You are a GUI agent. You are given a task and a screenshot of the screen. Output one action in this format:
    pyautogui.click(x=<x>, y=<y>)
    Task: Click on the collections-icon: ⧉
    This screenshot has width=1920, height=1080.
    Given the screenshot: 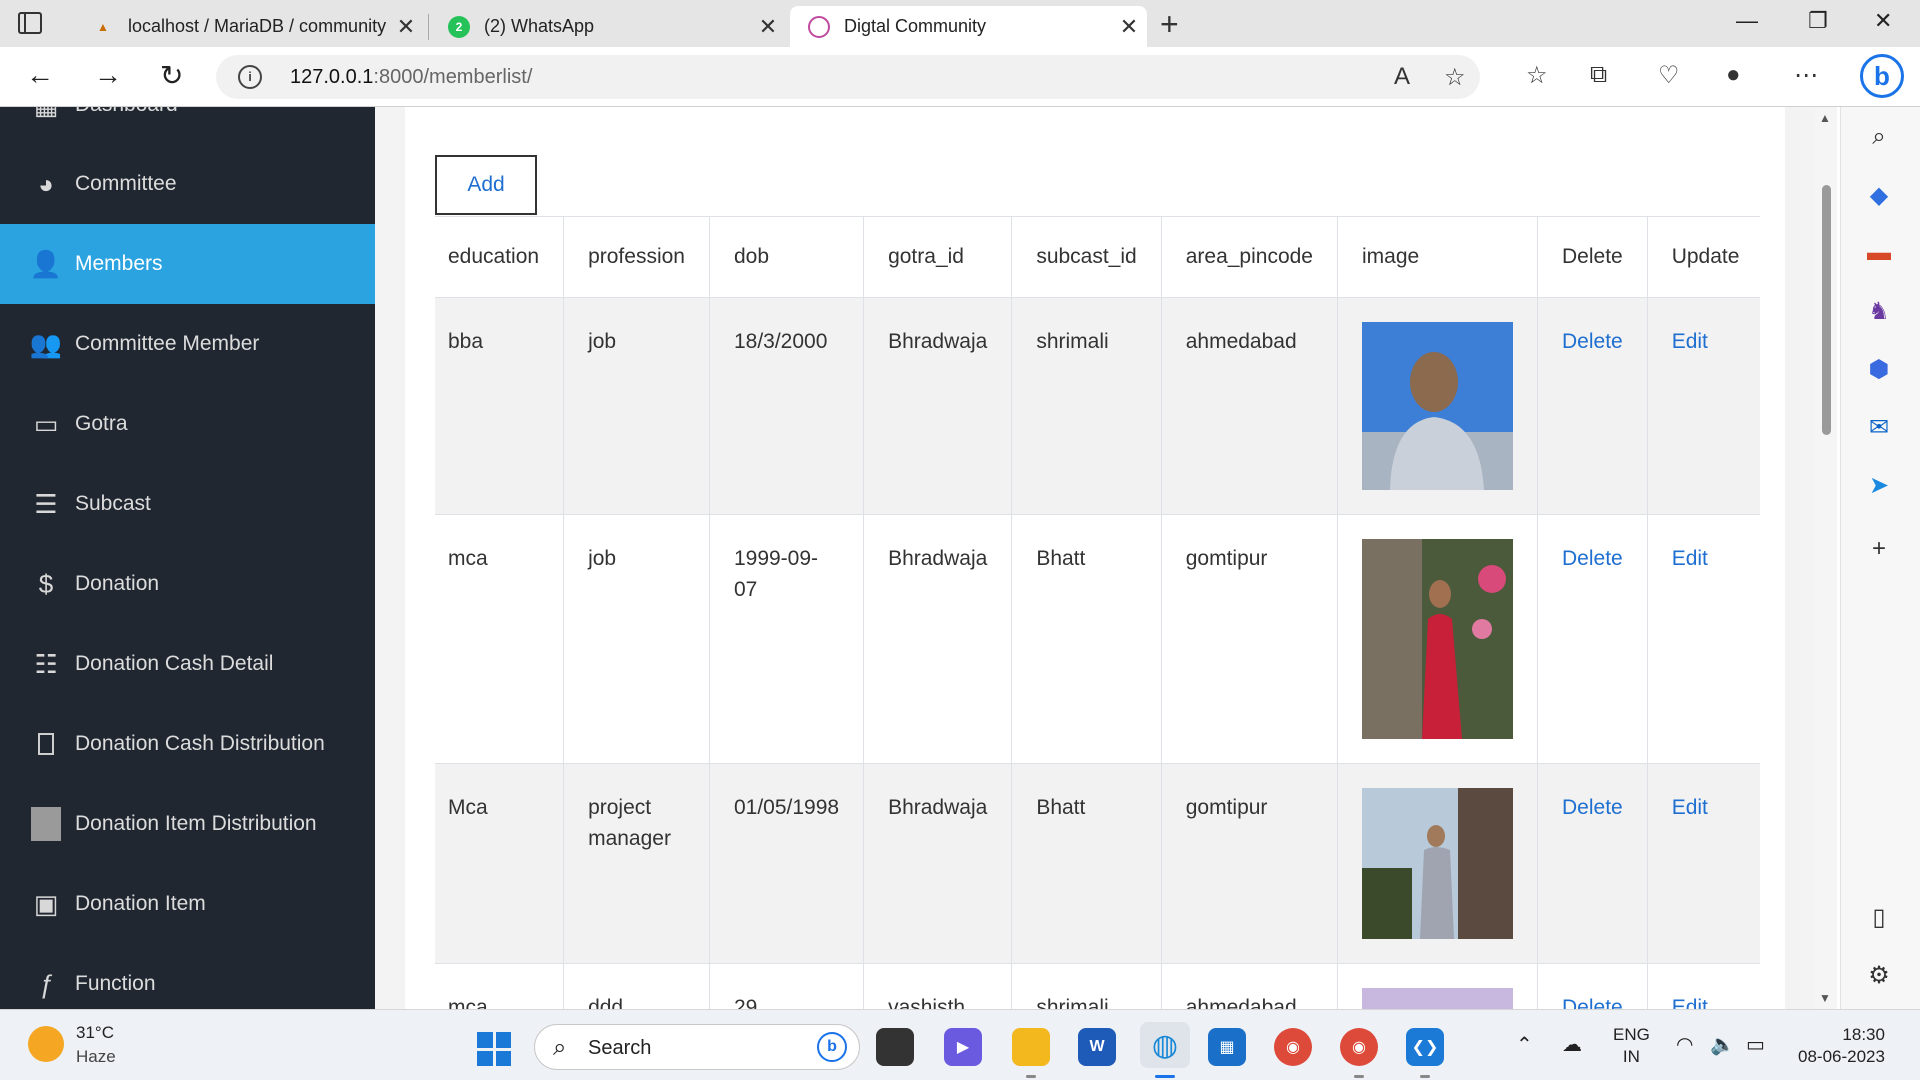 What is the action you would take?
    pyautogui.click(x=1598, y=75)
    